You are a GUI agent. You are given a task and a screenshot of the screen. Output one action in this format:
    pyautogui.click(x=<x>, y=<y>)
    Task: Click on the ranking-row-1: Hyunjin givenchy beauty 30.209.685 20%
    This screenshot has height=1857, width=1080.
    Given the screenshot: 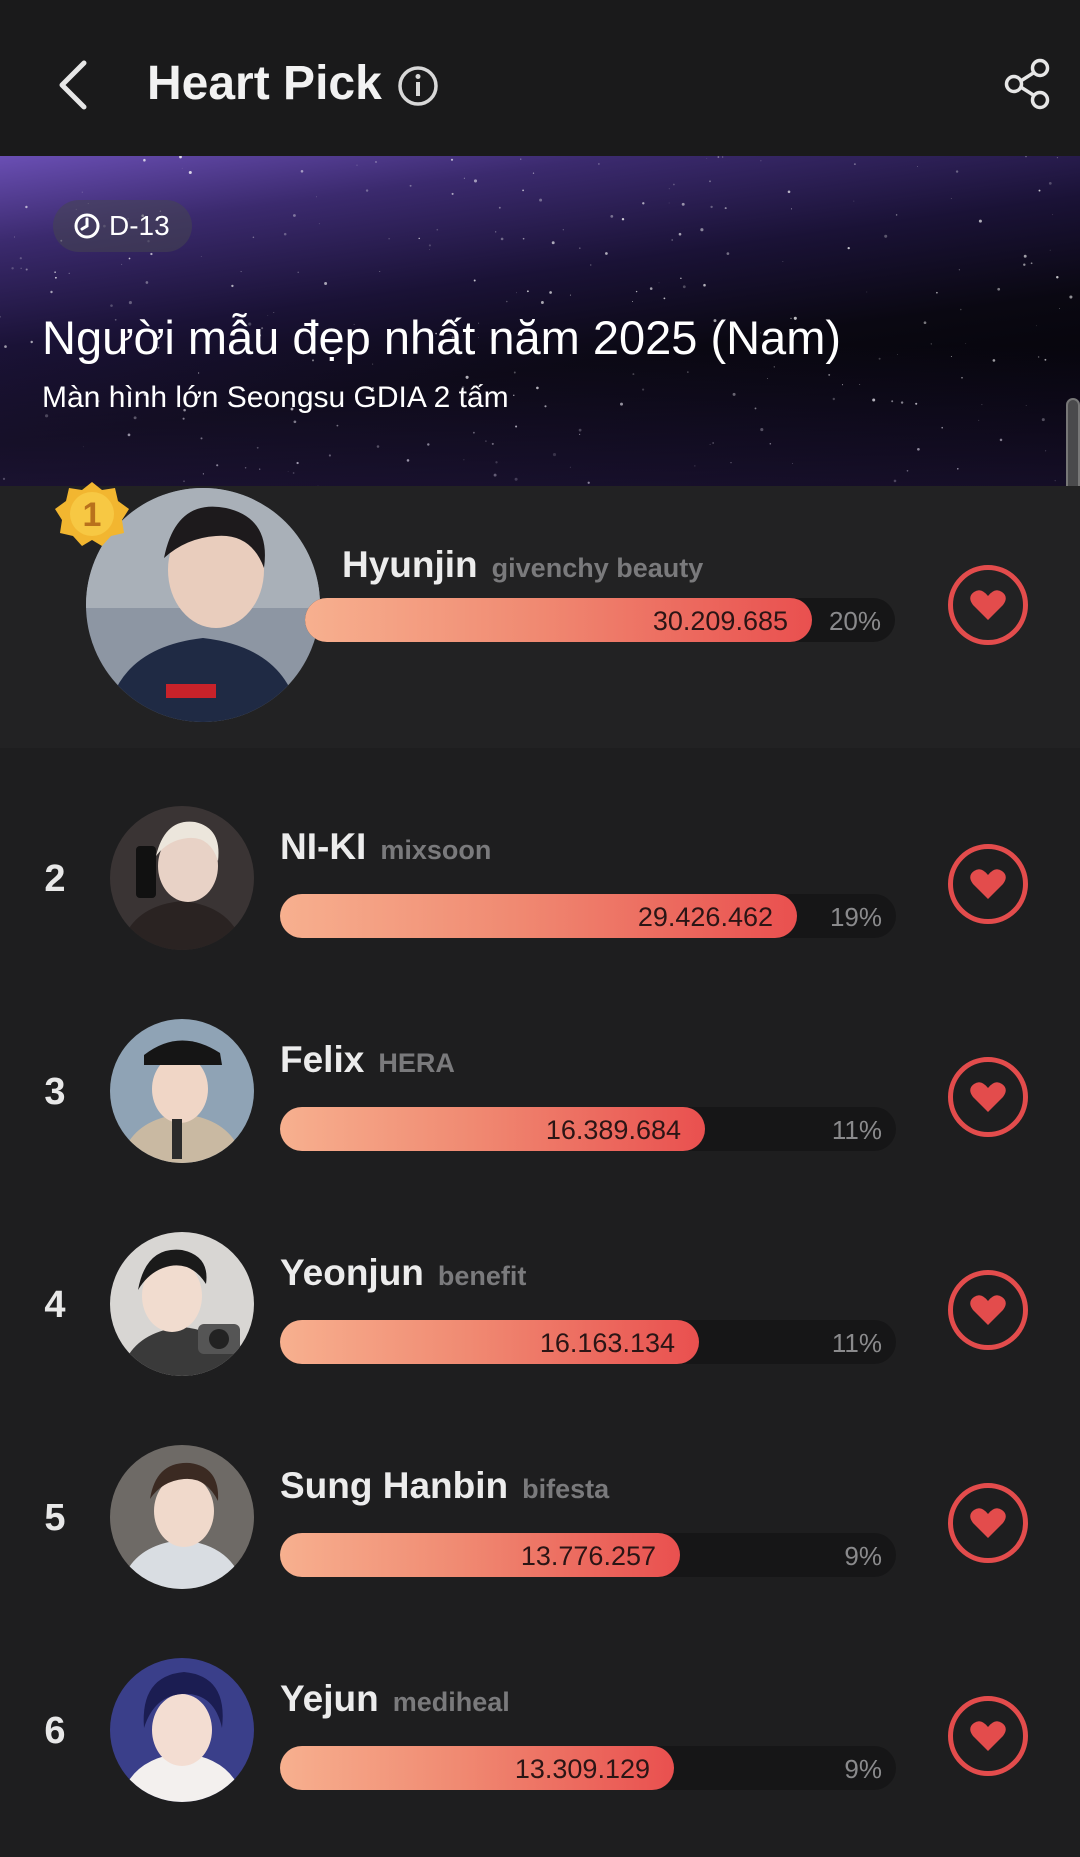 What is the action you would take?
    pyautogui.click(x=540, y=617)
    